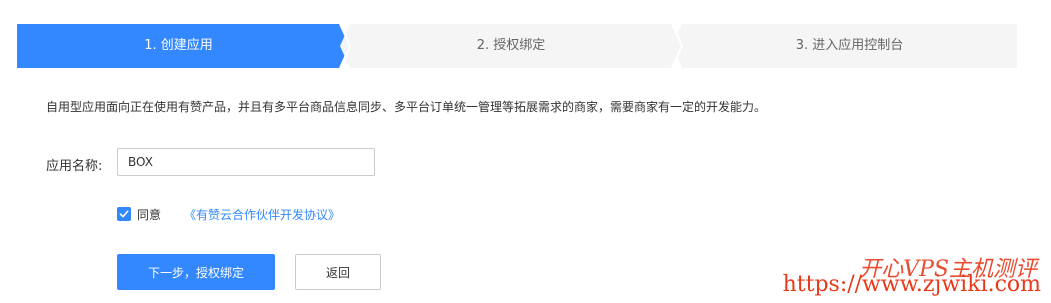 This screenshot has width=1051, height=303. I want to click on back-button: 返回, so click(338, 272).